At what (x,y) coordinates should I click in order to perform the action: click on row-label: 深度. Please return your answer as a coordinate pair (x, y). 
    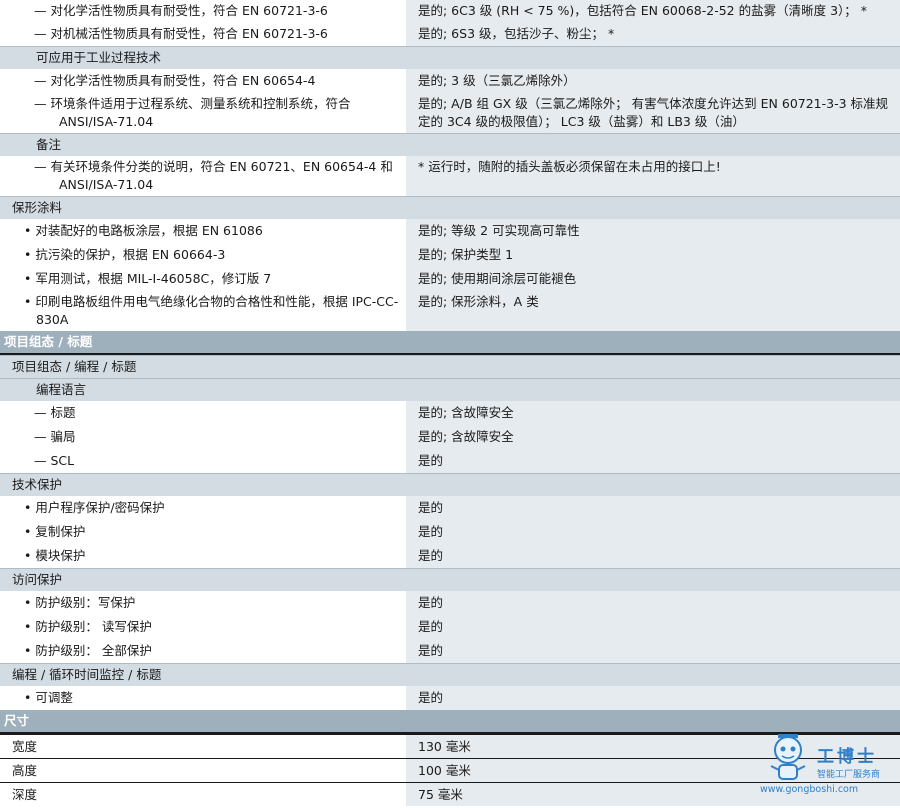
    Looking at the image, I should click on (25, 794).